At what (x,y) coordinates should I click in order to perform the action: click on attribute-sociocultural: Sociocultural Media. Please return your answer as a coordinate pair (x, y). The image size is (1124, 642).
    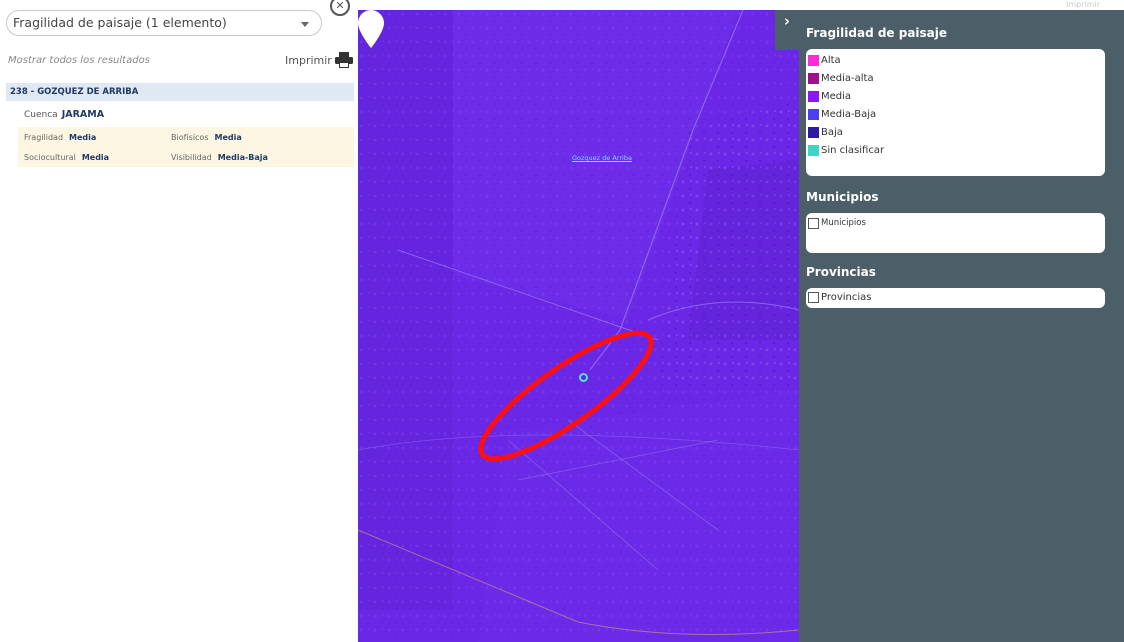
    Looking at the image, I should click on (66, 157).